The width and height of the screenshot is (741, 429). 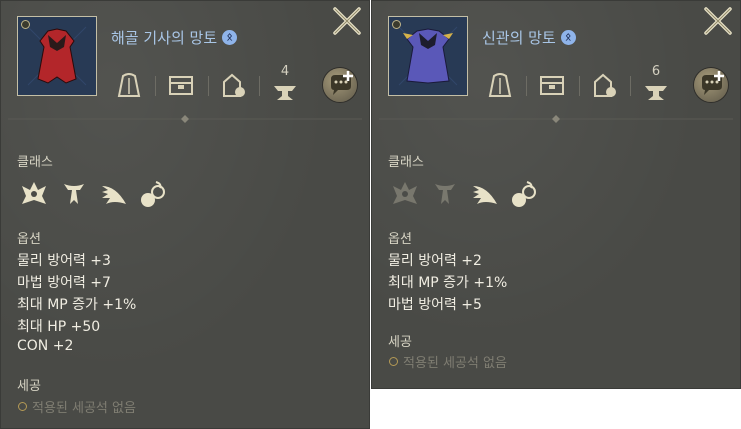 I want to click on option-line: 마법 방어력 +5, so click(x=435, y=305).